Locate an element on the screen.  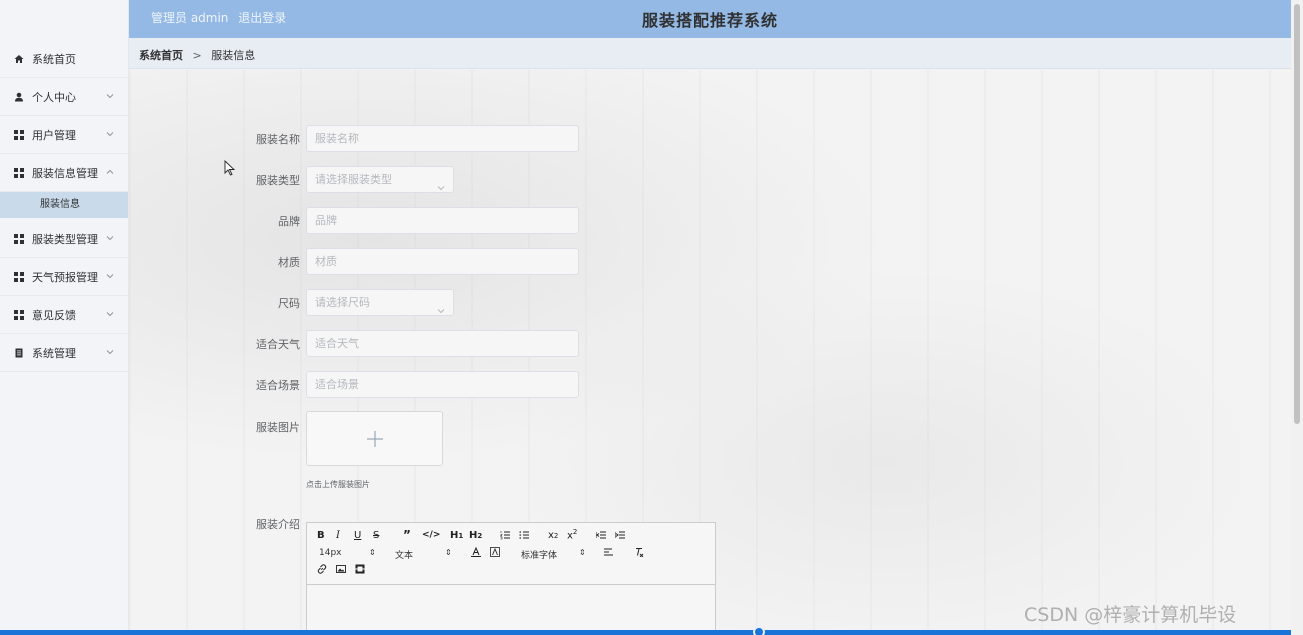
breadcrumb-bar: 系统首页 > 服装信息 is located at coordinates (710, 53).